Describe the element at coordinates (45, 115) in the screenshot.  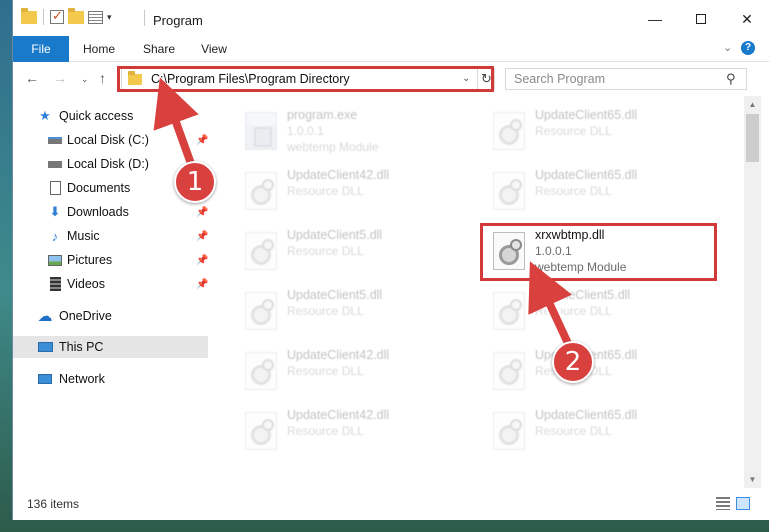
I see `star-icon: ★` at that location.